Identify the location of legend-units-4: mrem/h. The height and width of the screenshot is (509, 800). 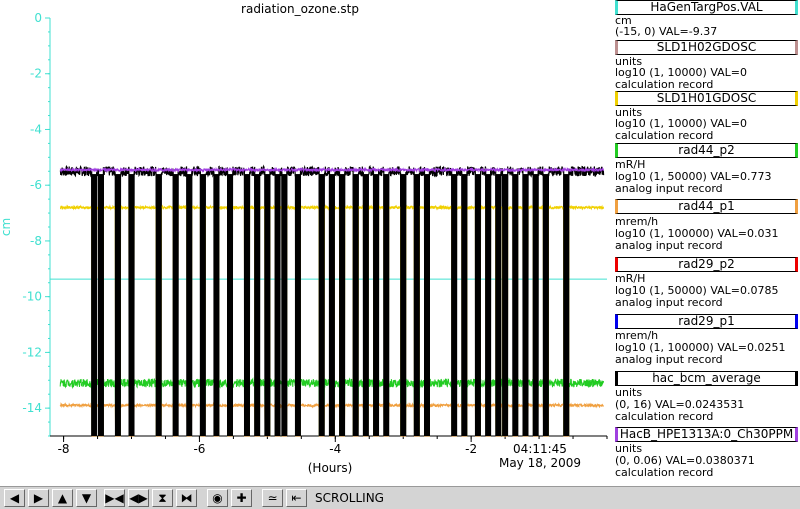
(637, 221).